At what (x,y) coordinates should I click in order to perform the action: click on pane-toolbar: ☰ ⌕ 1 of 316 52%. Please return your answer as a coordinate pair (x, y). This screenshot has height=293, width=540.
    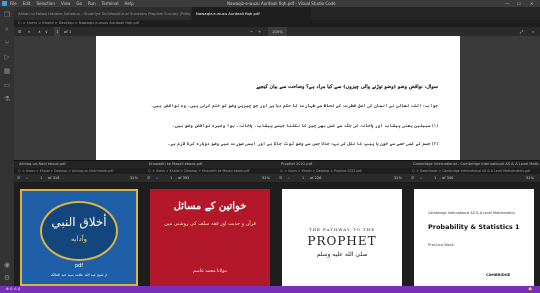
    Looking at the image, I should click on (79, 178).